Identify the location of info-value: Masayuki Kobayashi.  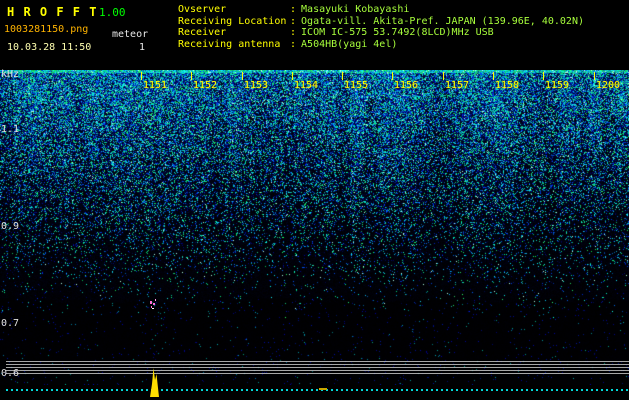
(355, 9).